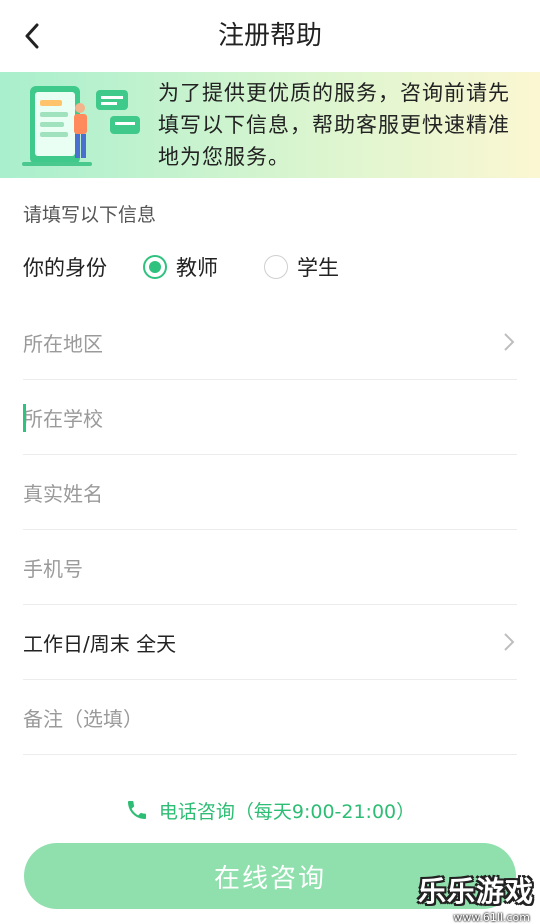 The image size is (540, 924). What do you see at coordinates (197, 268) in the screenshot?
I see `radio-label-teacher: 教师` at bounding box center [197, 268].